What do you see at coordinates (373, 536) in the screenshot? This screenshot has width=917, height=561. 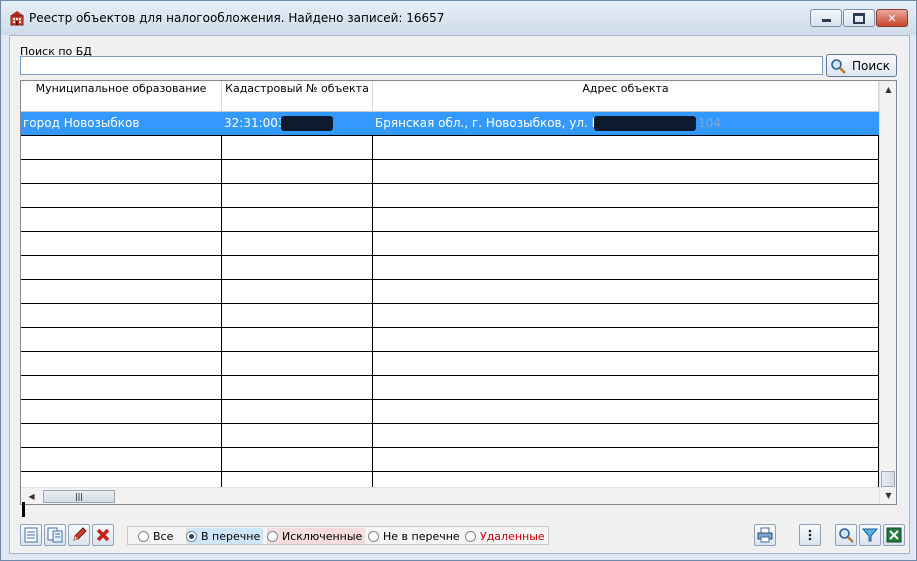 I see `radio-not-in-list` at bounding box center [373, 536].